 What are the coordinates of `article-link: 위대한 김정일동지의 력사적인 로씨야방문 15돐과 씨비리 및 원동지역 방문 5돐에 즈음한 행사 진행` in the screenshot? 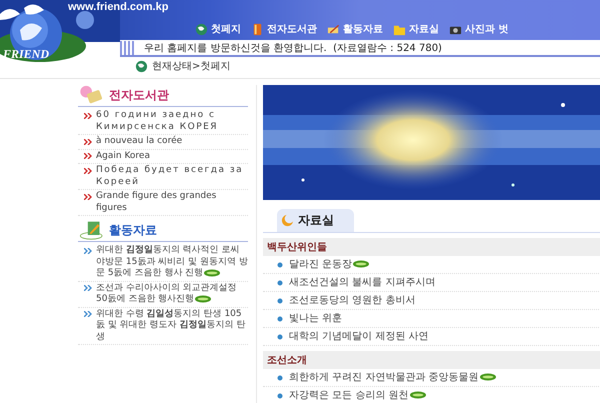 It's located at (172, 262).